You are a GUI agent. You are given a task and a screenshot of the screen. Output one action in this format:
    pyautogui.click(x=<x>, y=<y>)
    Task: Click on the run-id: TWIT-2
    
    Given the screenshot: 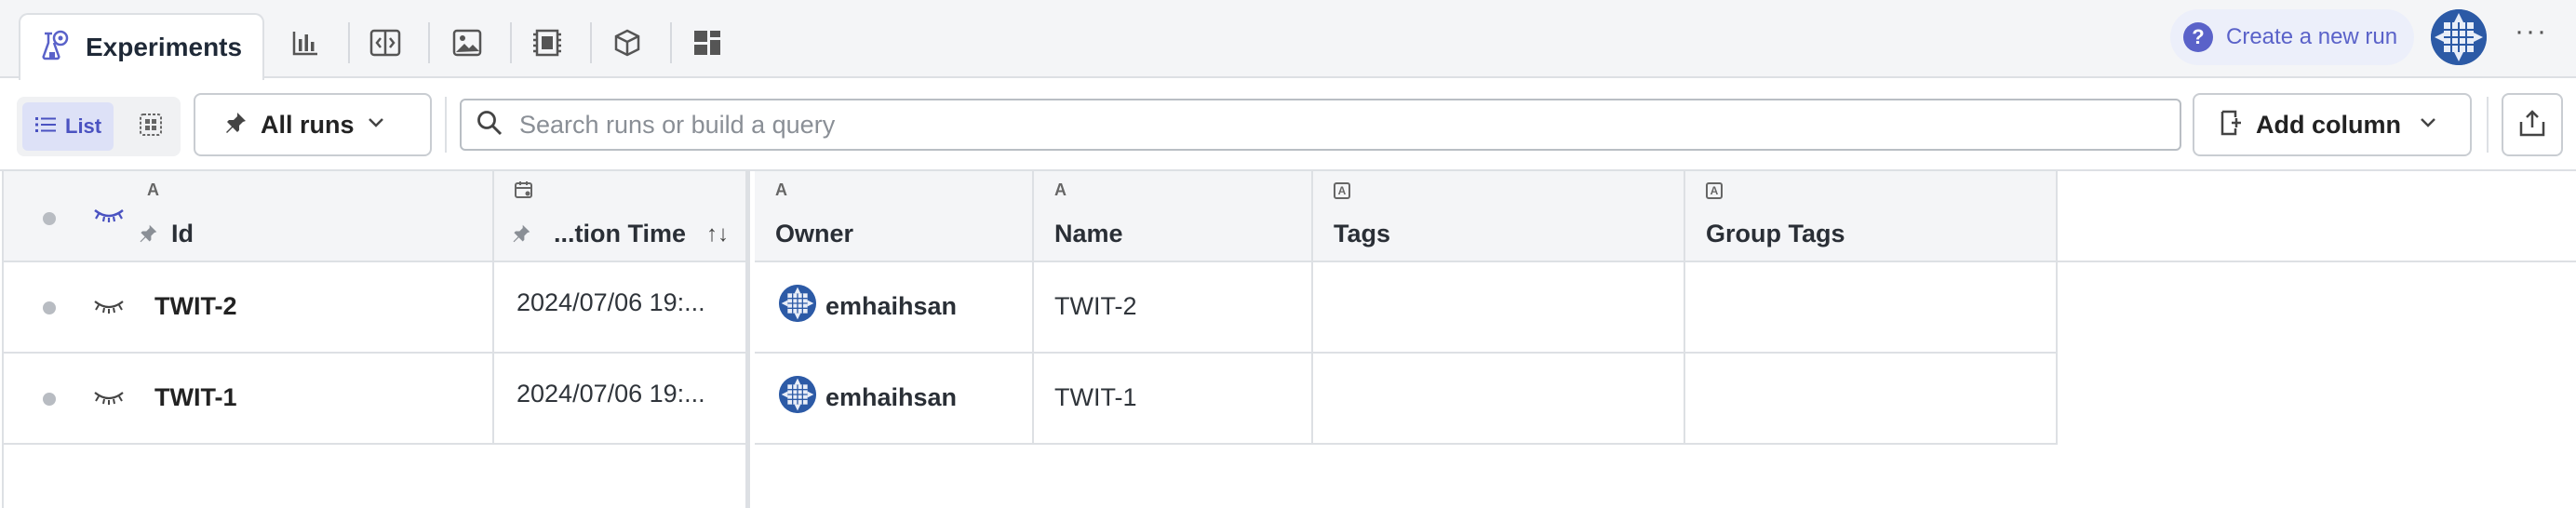 What is the action you would take?
    pyautogui.click(x=195, y=306)
    